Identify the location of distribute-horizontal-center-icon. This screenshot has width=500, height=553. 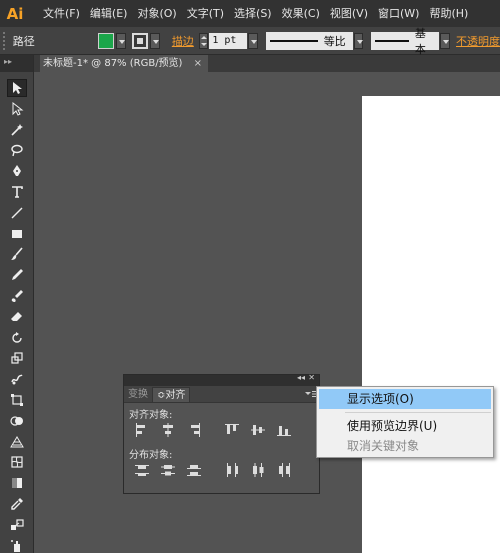
(258, 470).